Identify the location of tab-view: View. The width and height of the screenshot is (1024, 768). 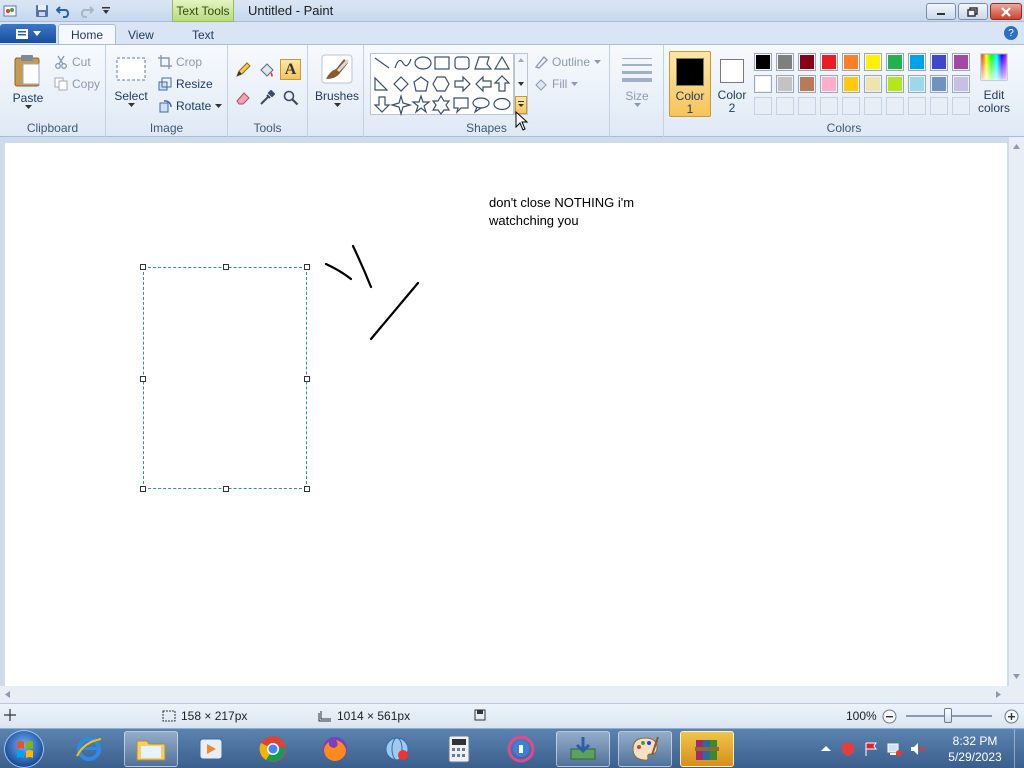
(141, 34).